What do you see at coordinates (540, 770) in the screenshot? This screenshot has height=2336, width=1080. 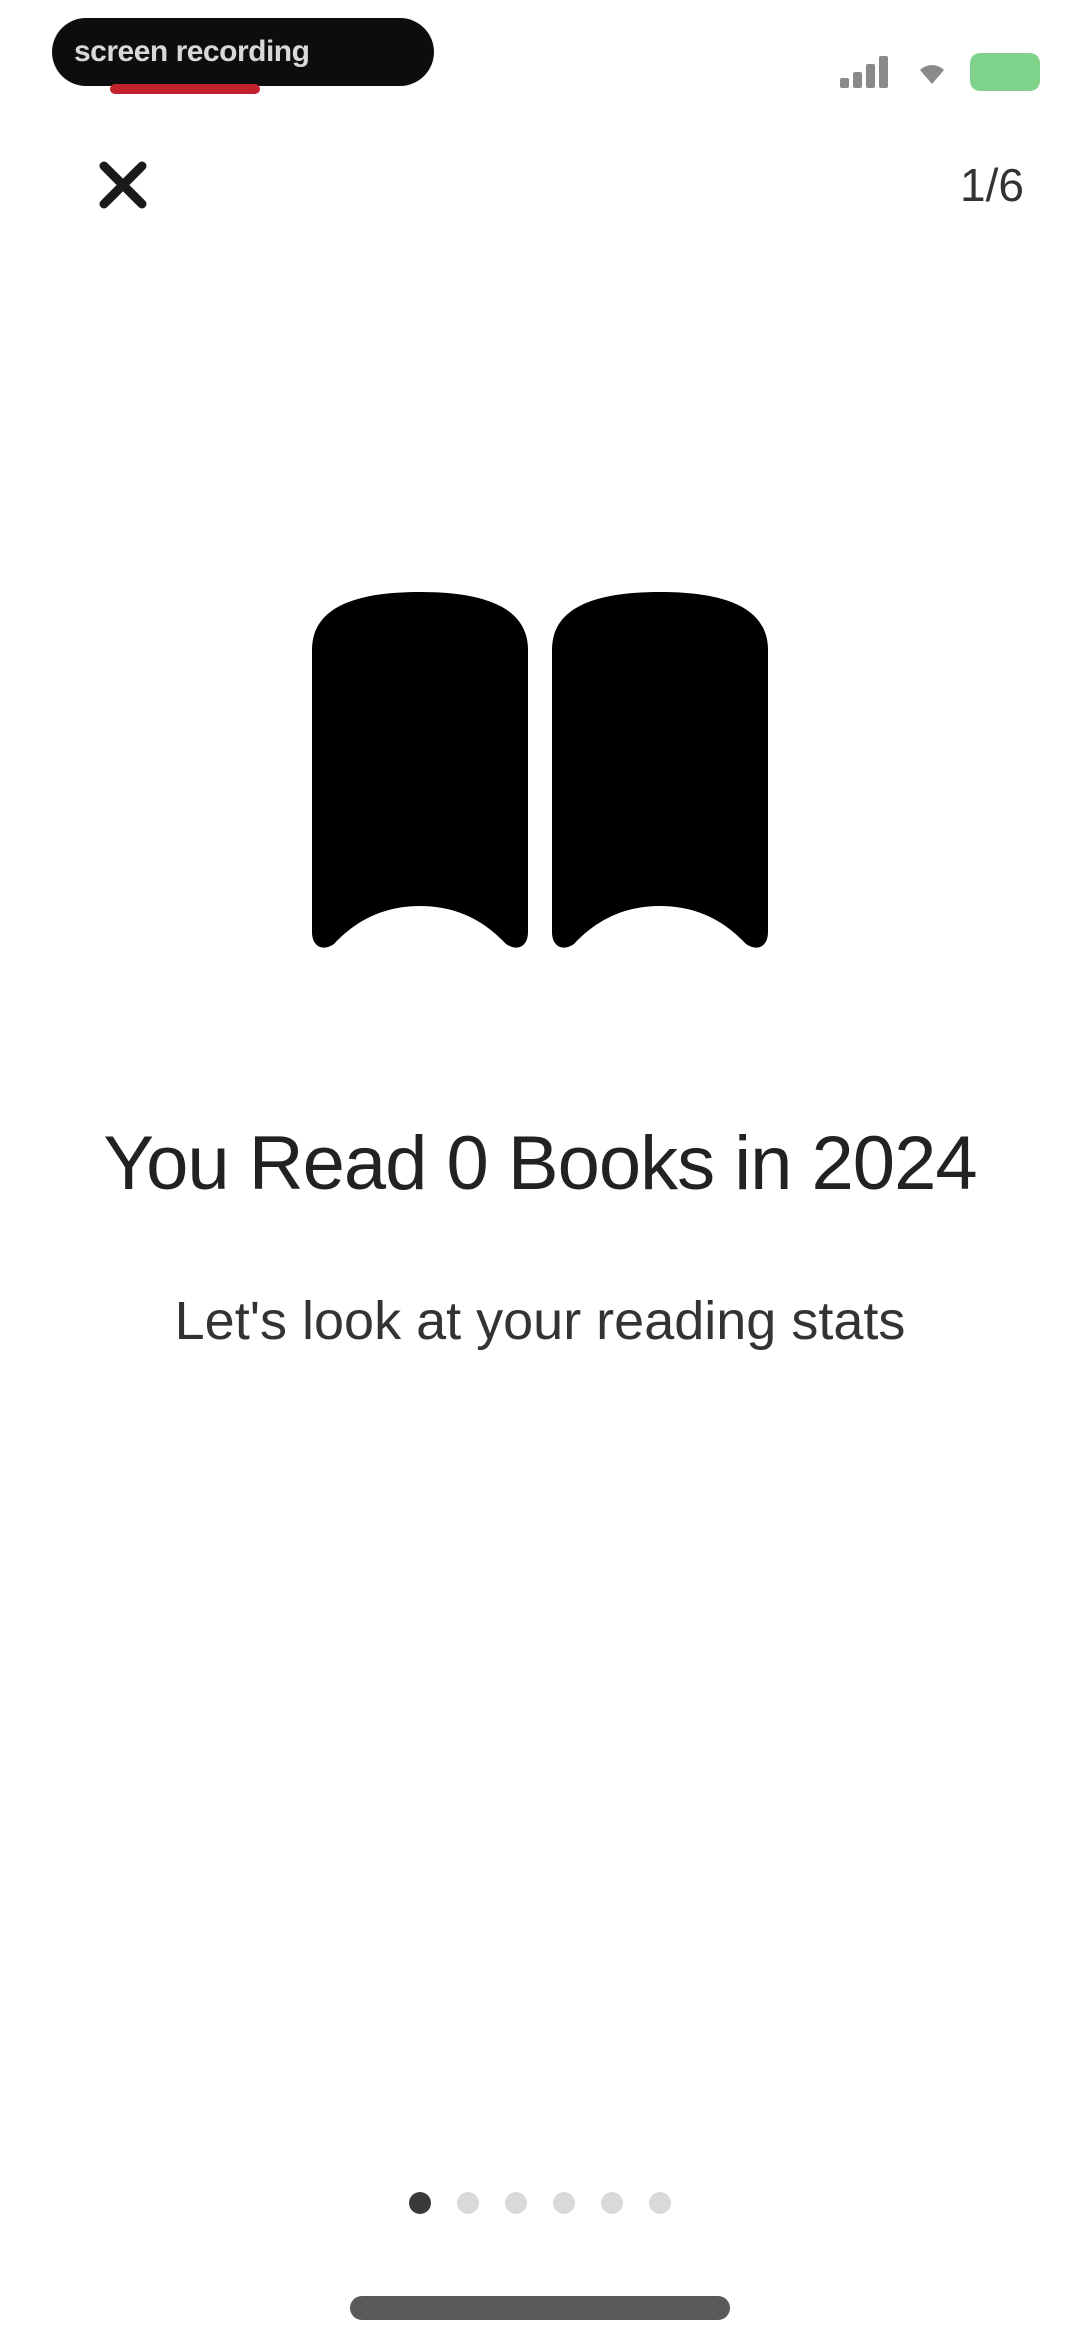 I see `open-book-icon` at bounding box center [540, 770].